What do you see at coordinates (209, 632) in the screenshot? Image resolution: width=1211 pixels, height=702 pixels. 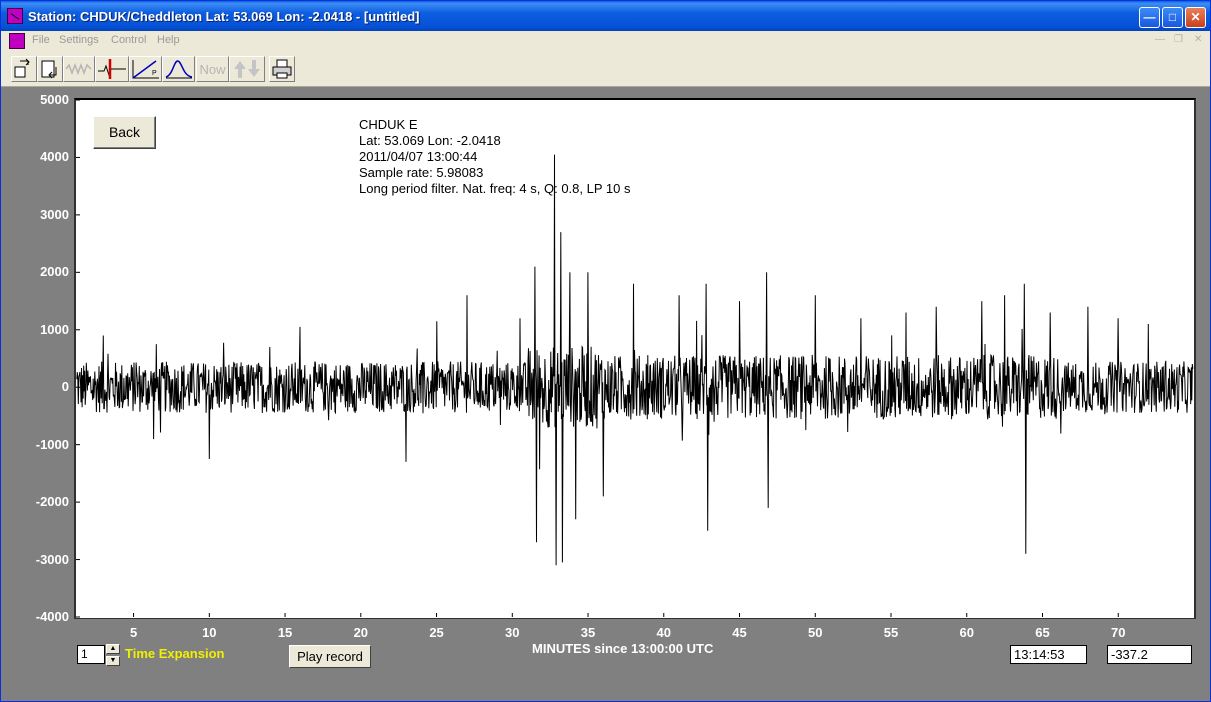 I see `x-tick-label: 10` at bounding box center [209, 632].